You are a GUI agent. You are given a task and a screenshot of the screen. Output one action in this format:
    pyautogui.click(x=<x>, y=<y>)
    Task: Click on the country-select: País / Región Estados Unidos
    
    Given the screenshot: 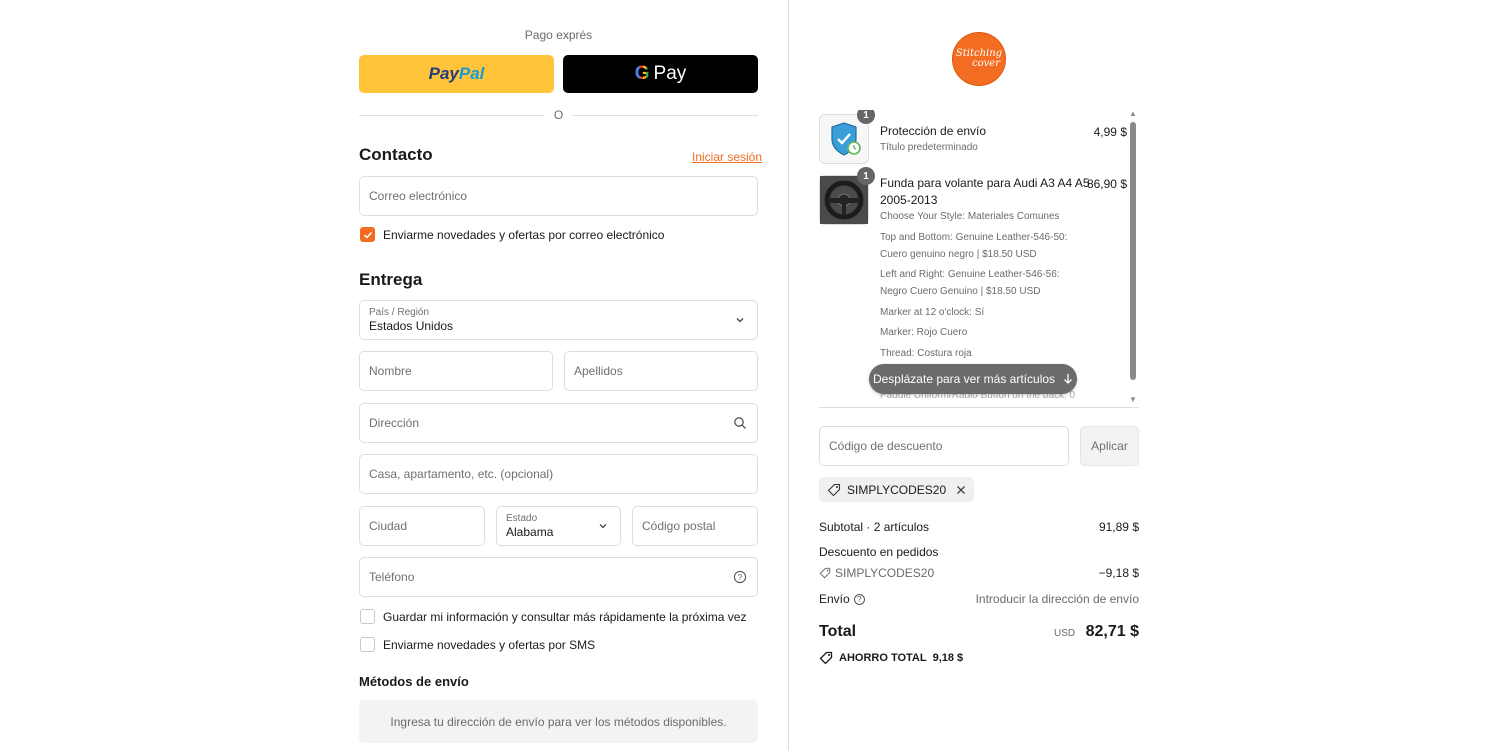 What is the action you would take?
    pyautogui.click(x=558, y=320)
    